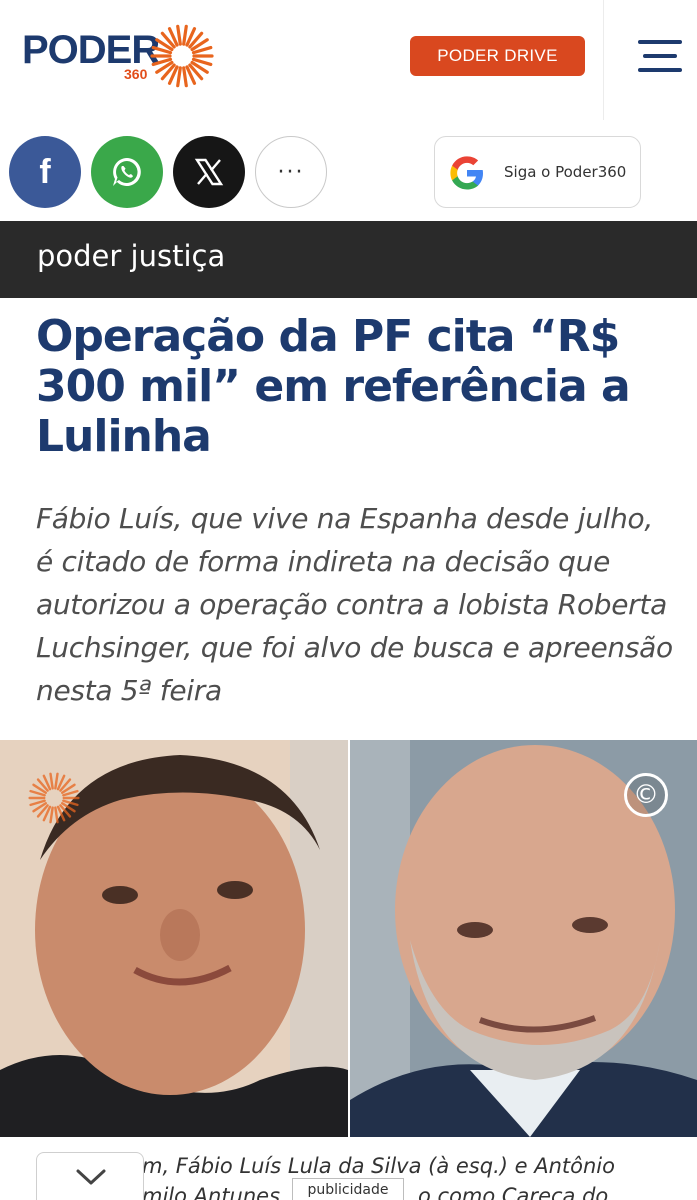 Image resolution: width=697 pixels, height=1200 pixels. I want to click on collapse-ad-button, so click(90, 1176).